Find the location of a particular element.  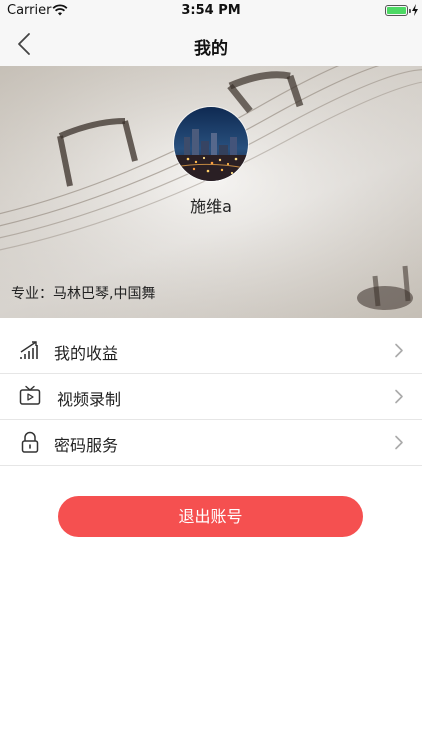

avatar is located at coordinates (211, 144).